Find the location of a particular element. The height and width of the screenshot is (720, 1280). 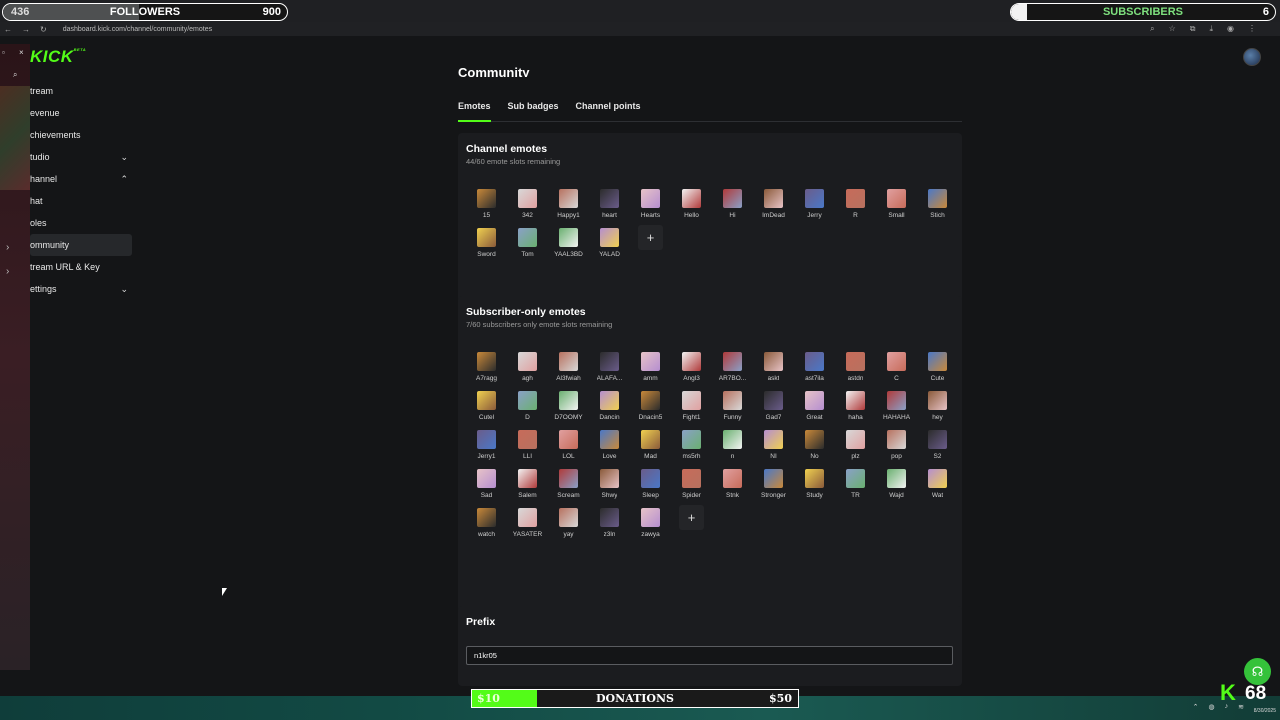

network-icon: ◍ is located at coordinates (1212, 707).